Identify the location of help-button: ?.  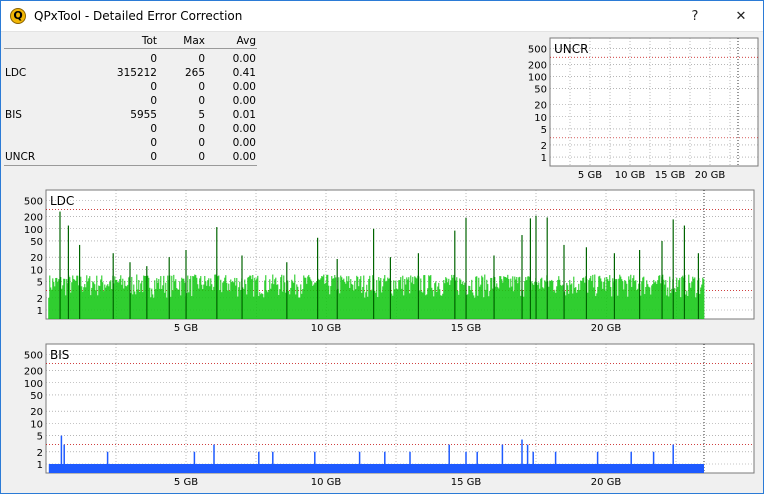
(695, 16).